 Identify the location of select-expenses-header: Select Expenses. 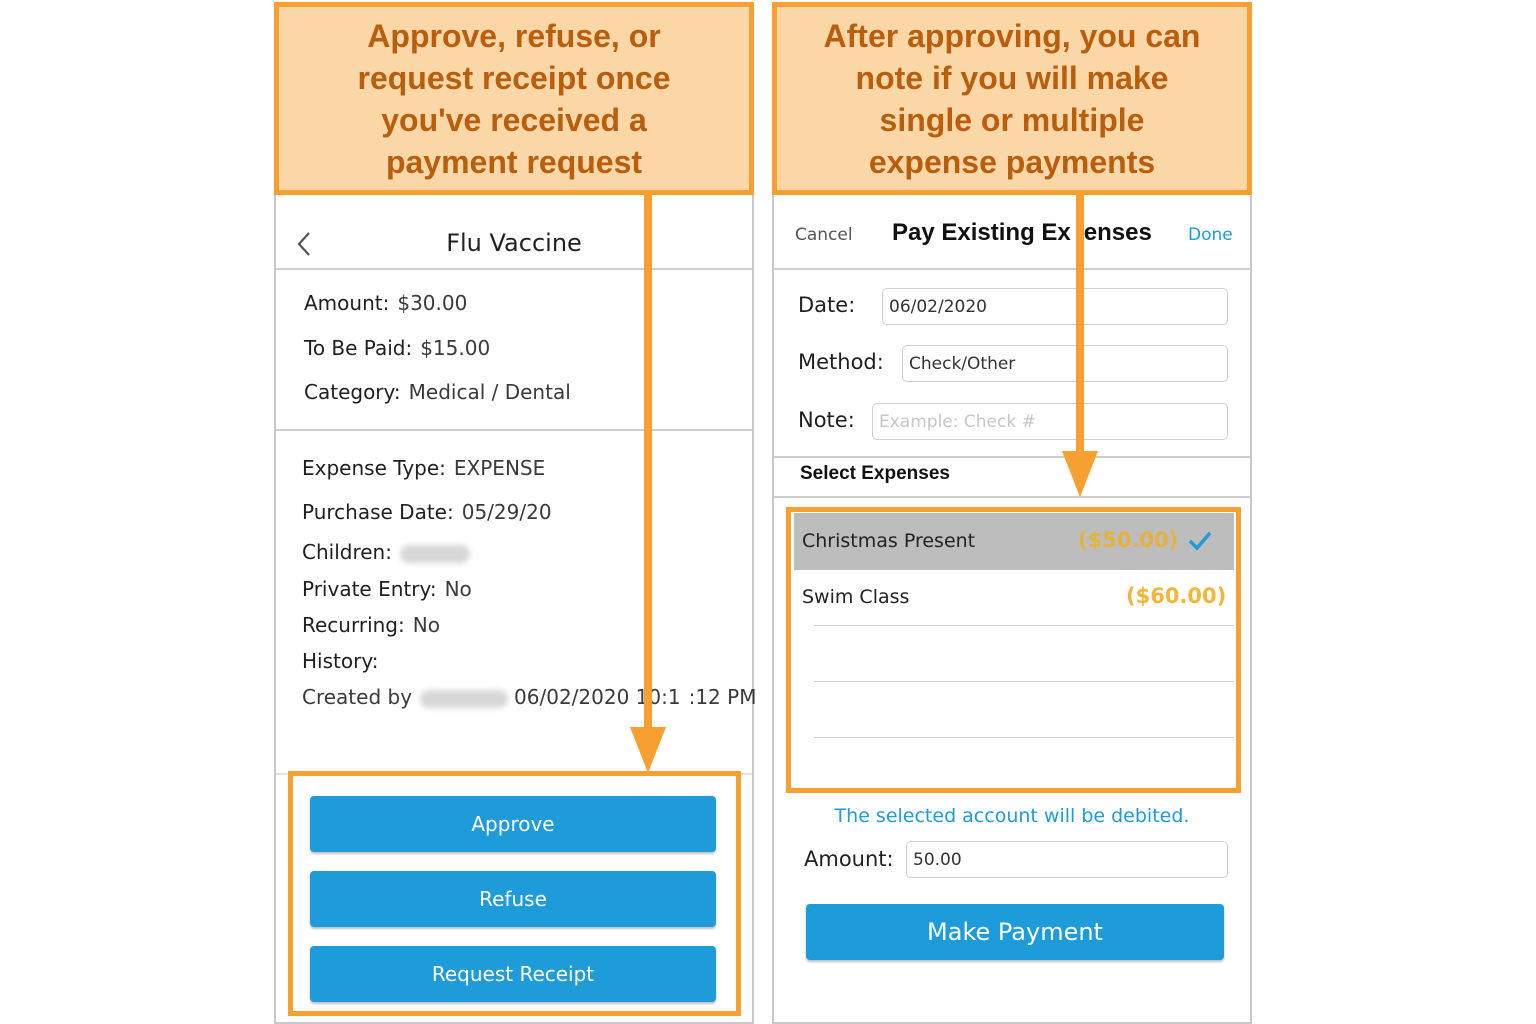
(875, 473).